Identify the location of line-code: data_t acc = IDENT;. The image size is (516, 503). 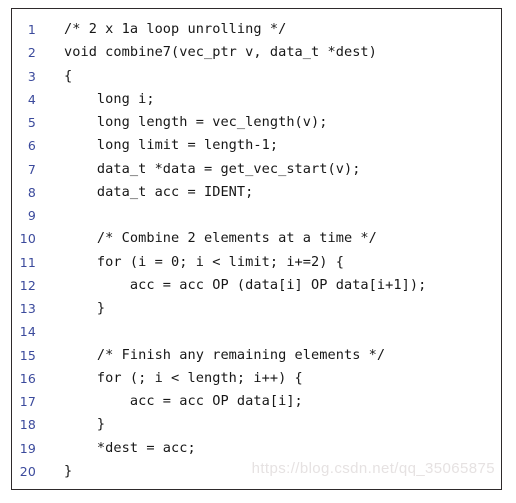
(159, 191).